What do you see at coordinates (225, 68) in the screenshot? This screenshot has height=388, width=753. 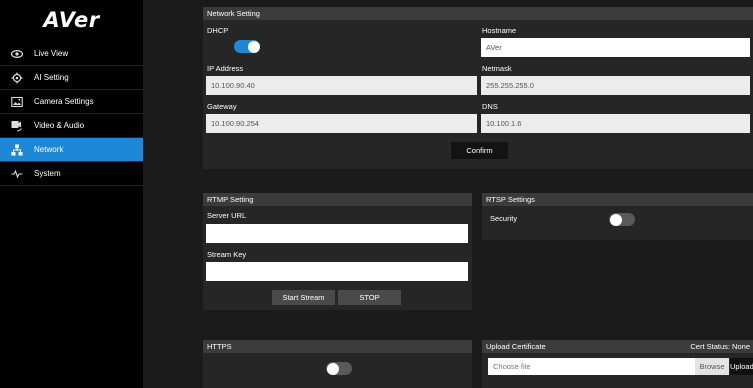 I see `ip-address-label: IP Address` at bounding box center [225, 68].